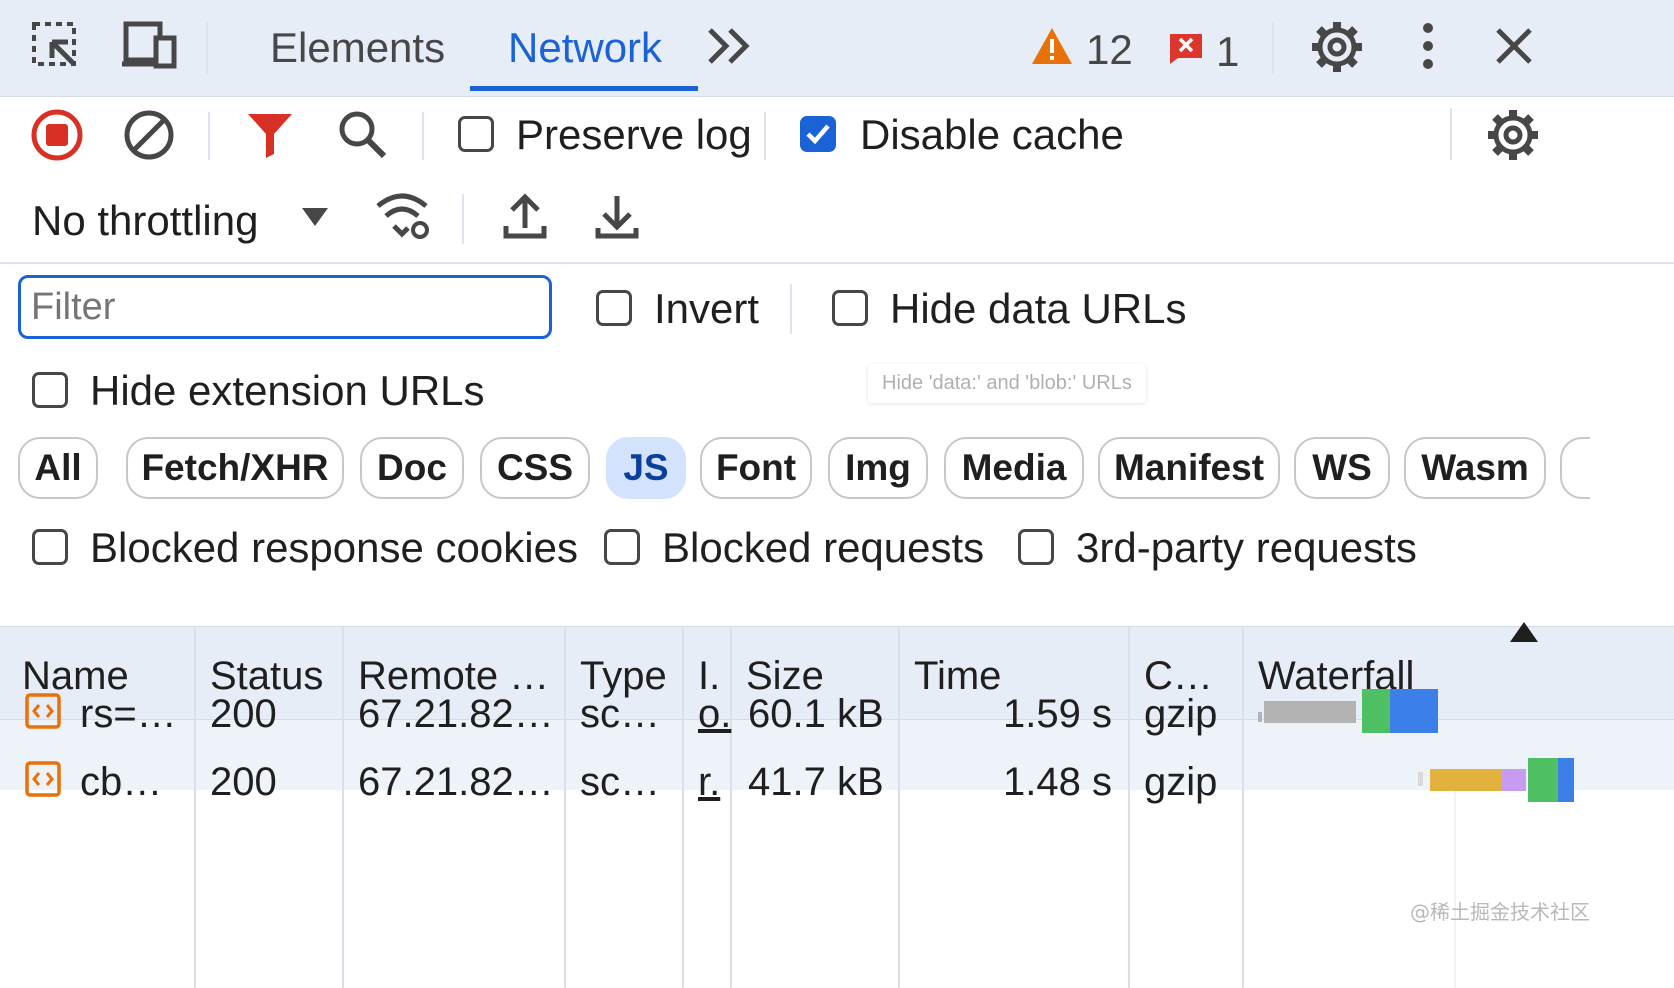 This screenshot has height=988, width=1674. Describe the element at coordinates (363, 135) in the screenshot. I see `search-icon` at that location.